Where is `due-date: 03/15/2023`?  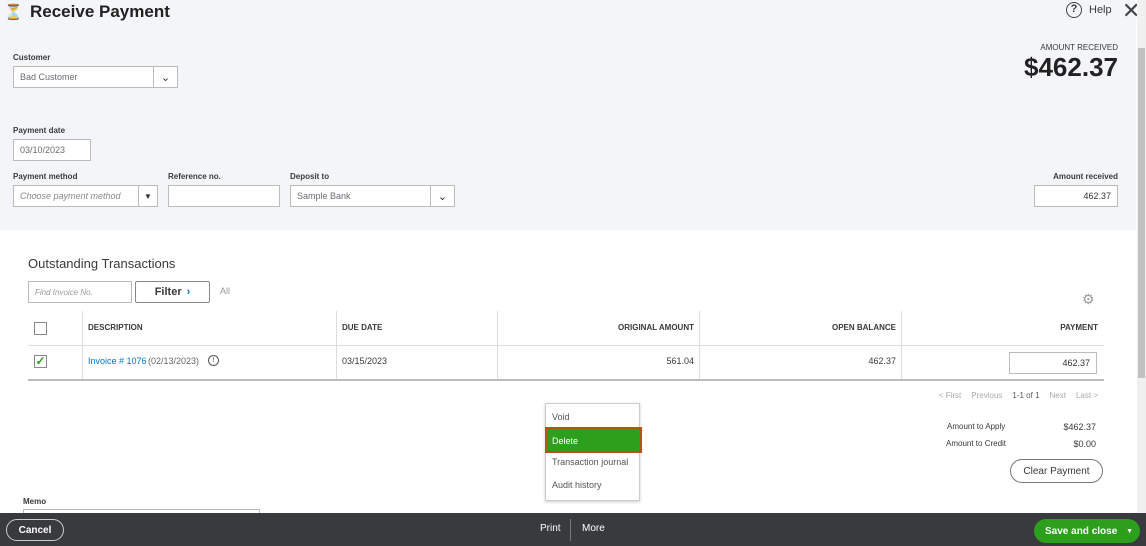
due-date: 03/15/2023 is located at coordinates (365, 361).